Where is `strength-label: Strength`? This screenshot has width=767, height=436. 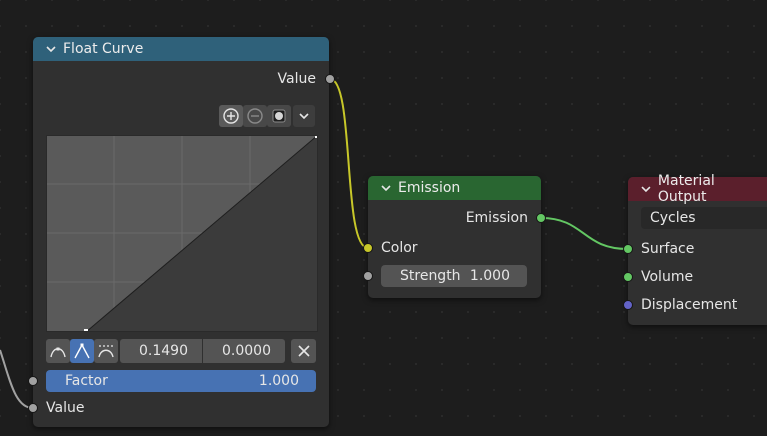
strength-label: Strength is located at coordinates (430, 276).